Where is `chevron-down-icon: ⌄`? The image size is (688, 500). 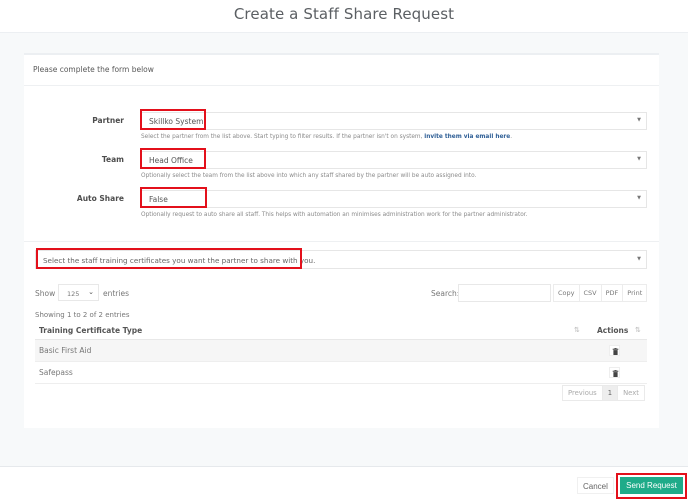
chevron-down-icon: ⌄ is located at coordinates (91, 292).